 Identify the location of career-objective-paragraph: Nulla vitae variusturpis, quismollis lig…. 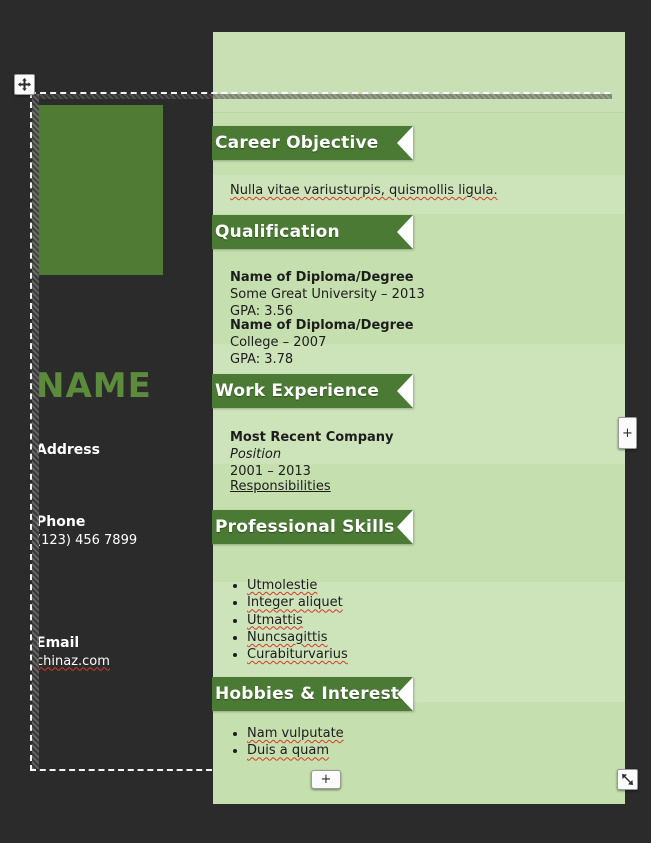
(364, 190).